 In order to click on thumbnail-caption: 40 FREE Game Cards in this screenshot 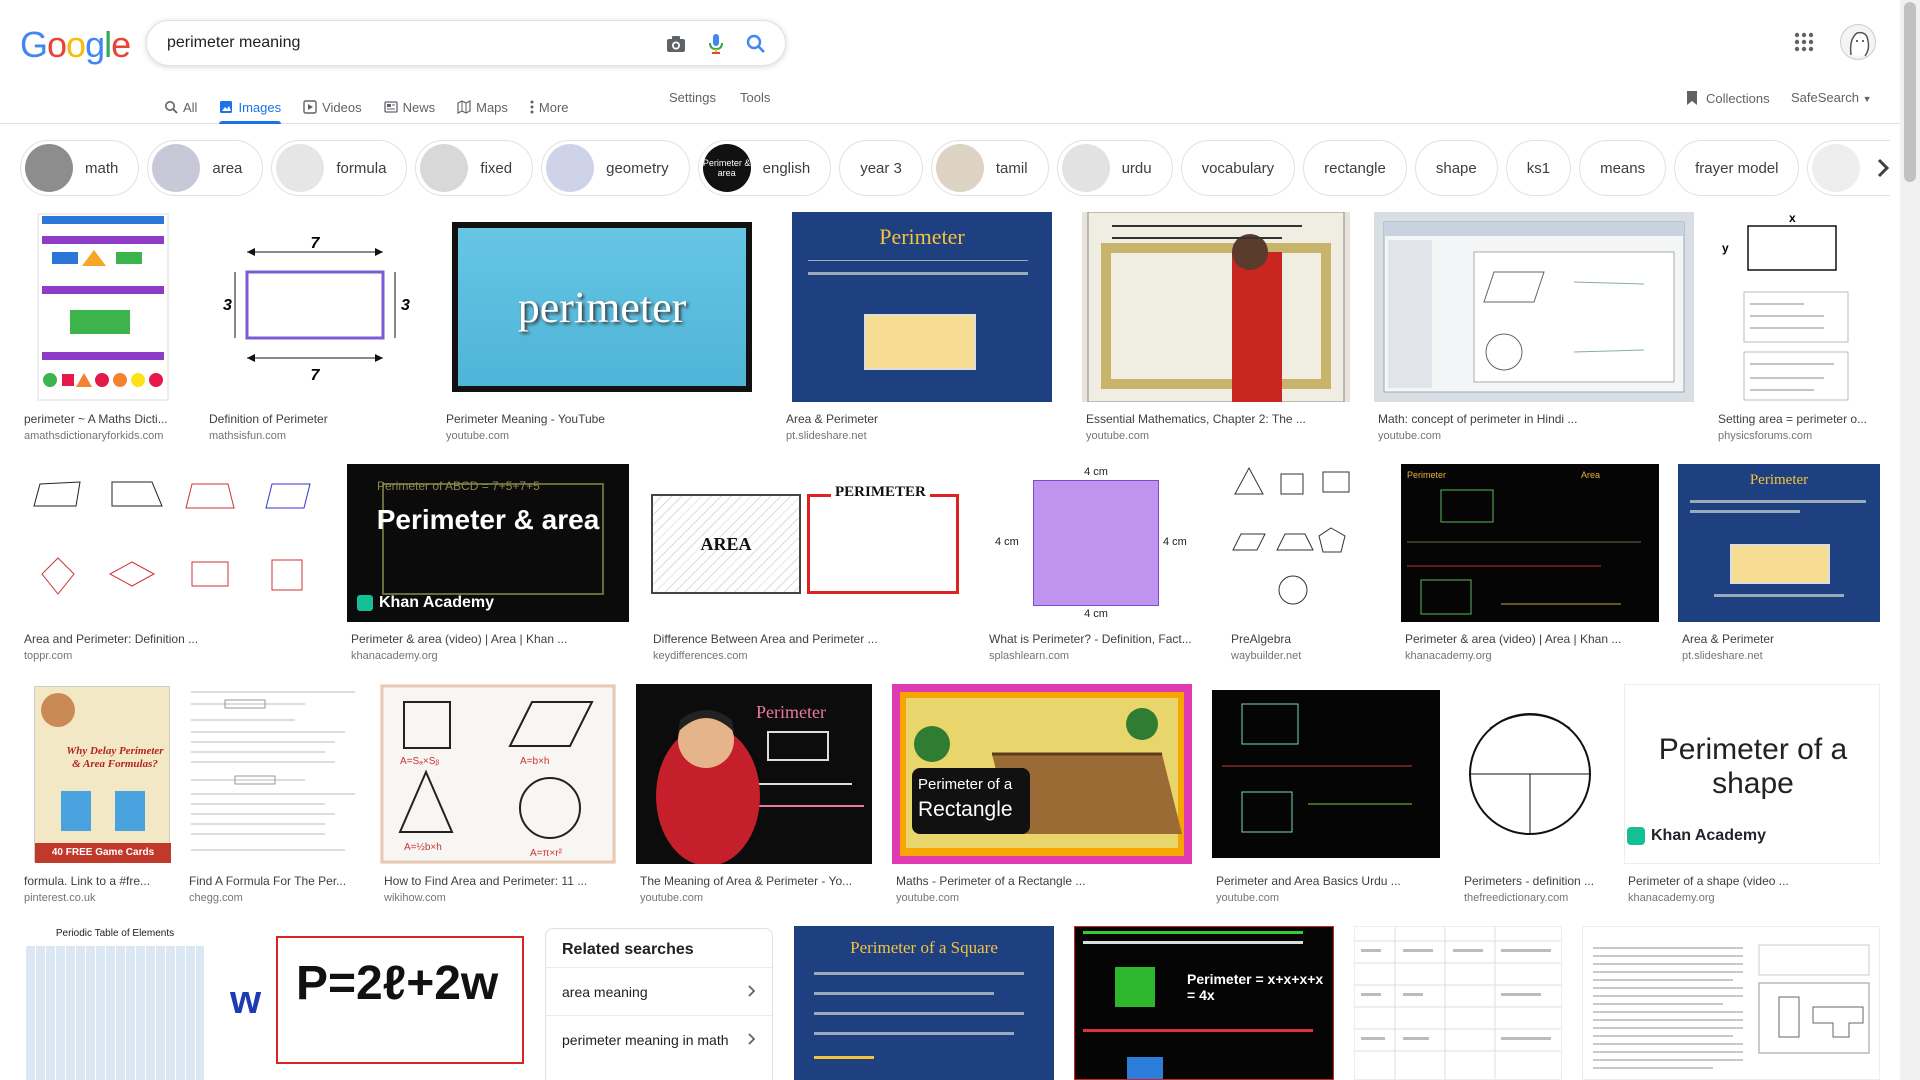, I will do `click(103, 853)`.